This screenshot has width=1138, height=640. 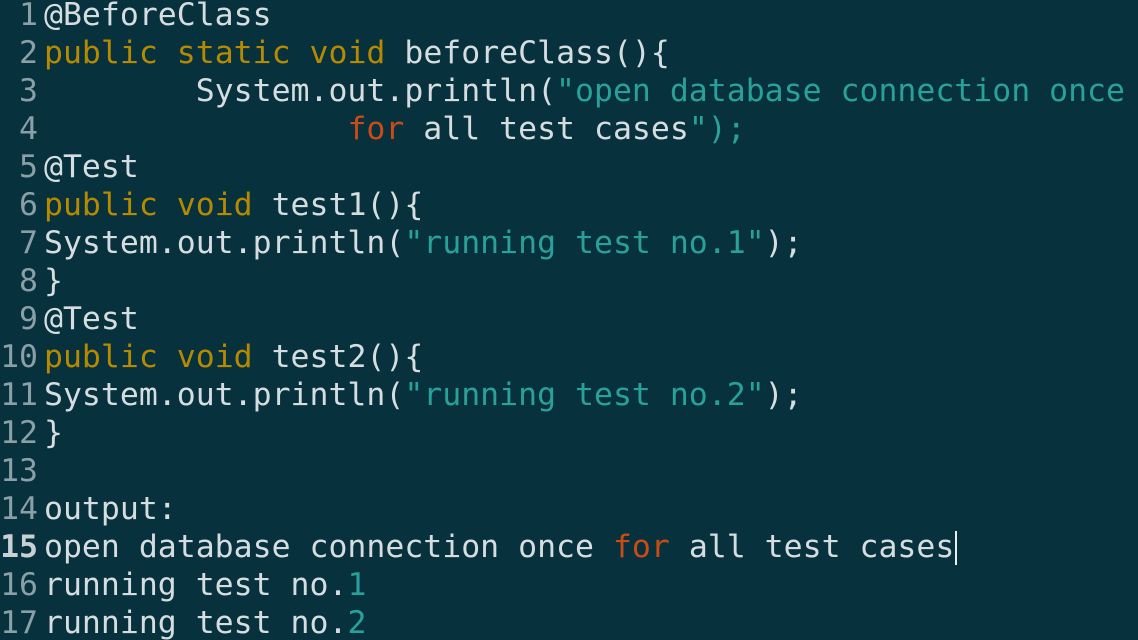 I want to click on code-line: 8}, so click(x=31, y=281).